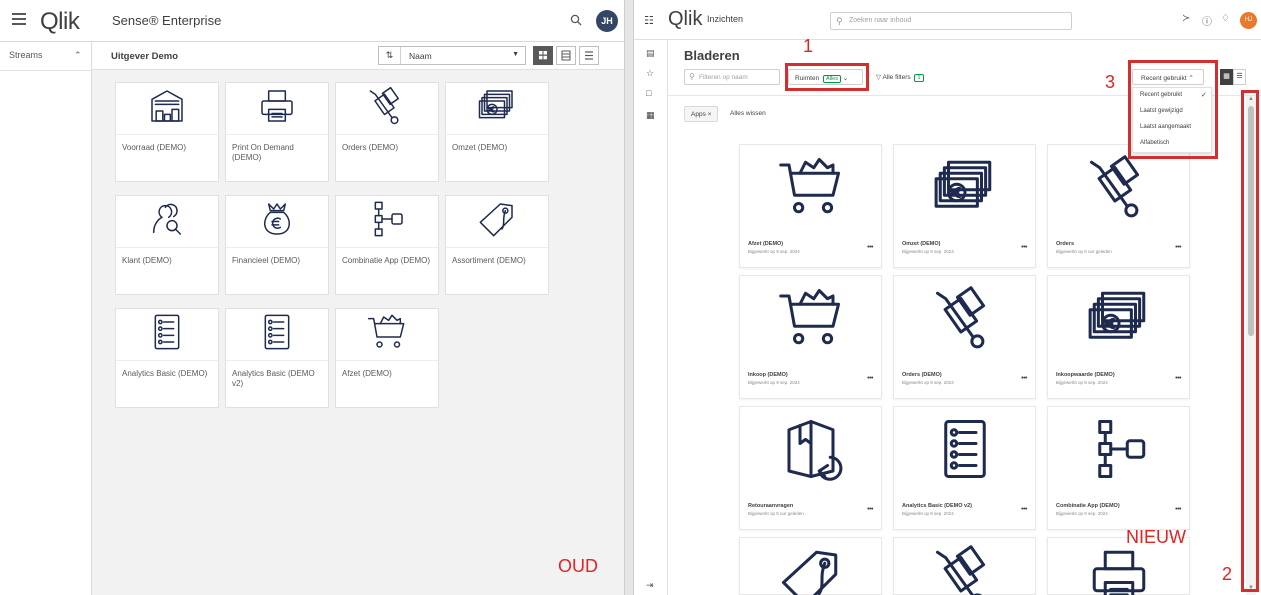  I want to click on favorites-star-icon: ☆, so click(650, 73).